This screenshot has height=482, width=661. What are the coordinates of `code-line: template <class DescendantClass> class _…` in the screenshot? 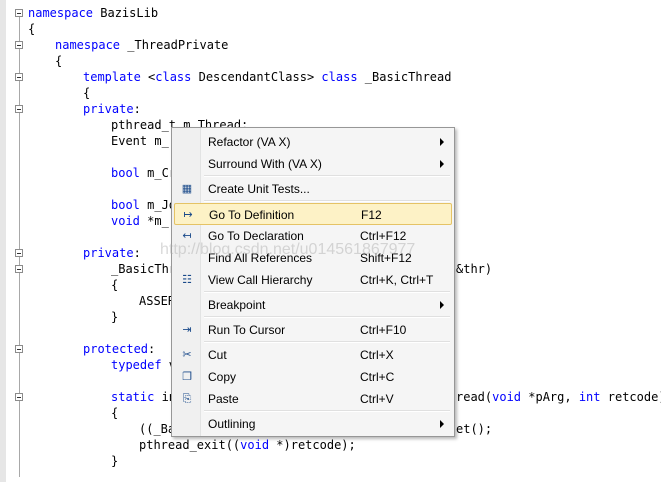 It's located at (267, 77).